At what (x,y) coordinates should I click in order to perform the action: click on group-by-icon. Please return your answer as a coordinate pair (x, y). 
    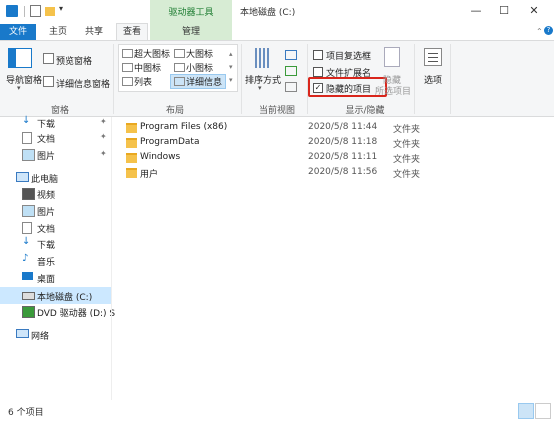
    Looking at the image, I should click on (291, 55).